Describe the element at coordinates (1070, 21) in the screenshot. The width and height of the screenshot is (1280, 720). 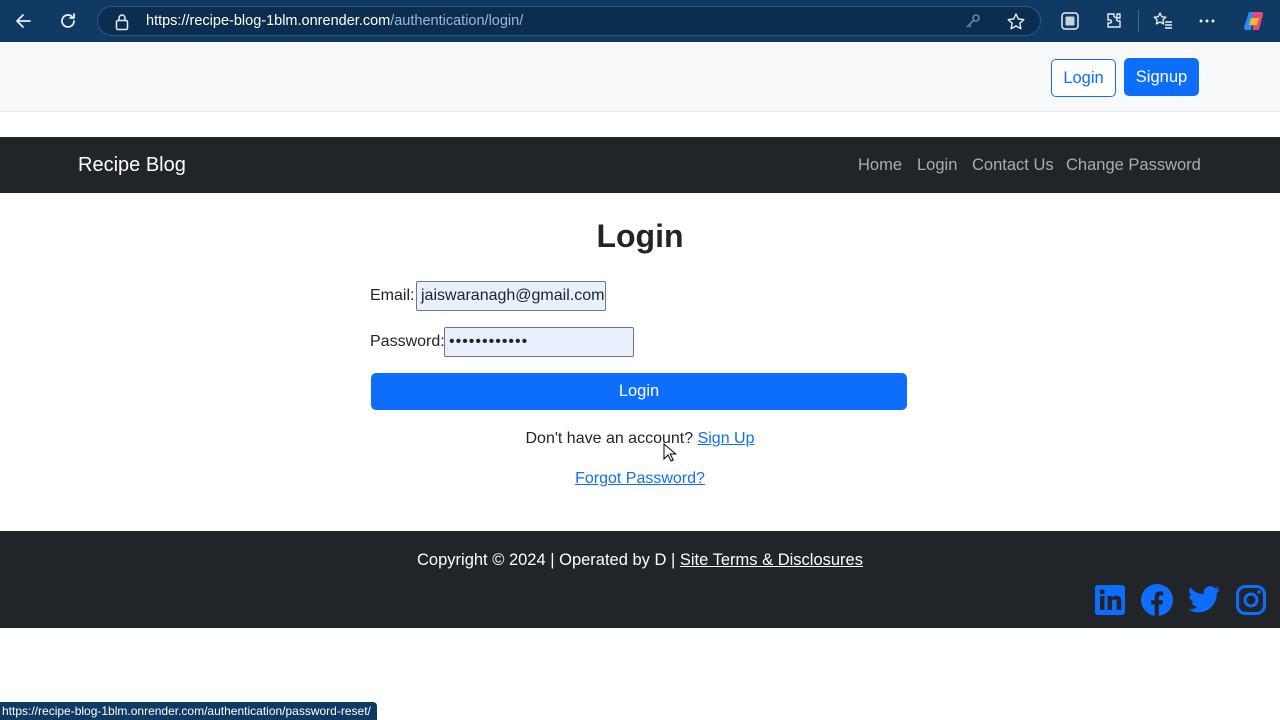
I see `screenshot-icon` at that location.